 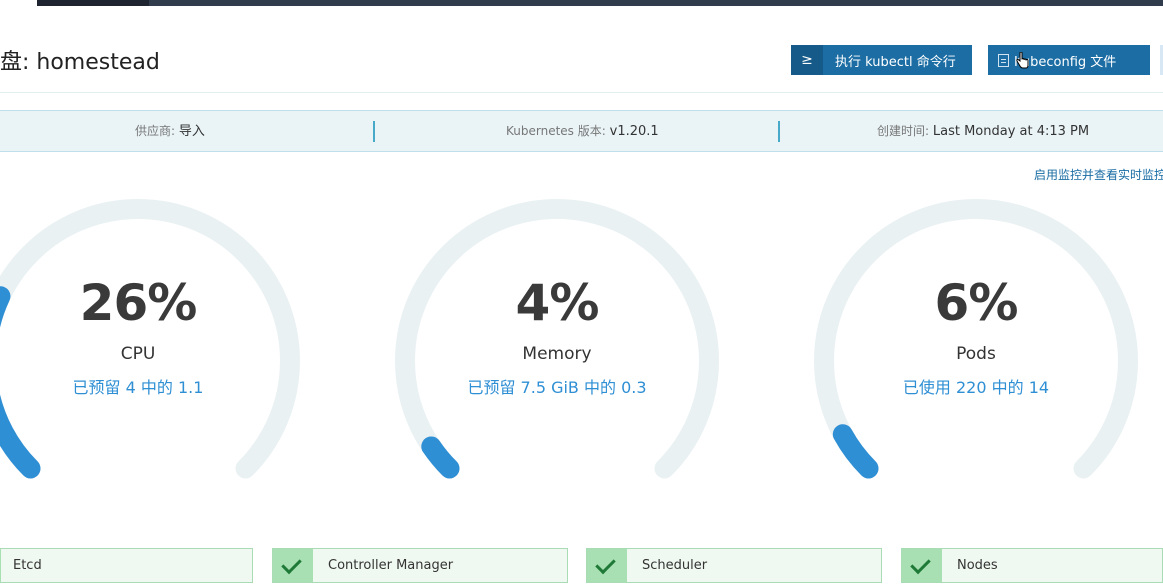 I want to click on memory-gauge-arc, so click(x=557, y=339).